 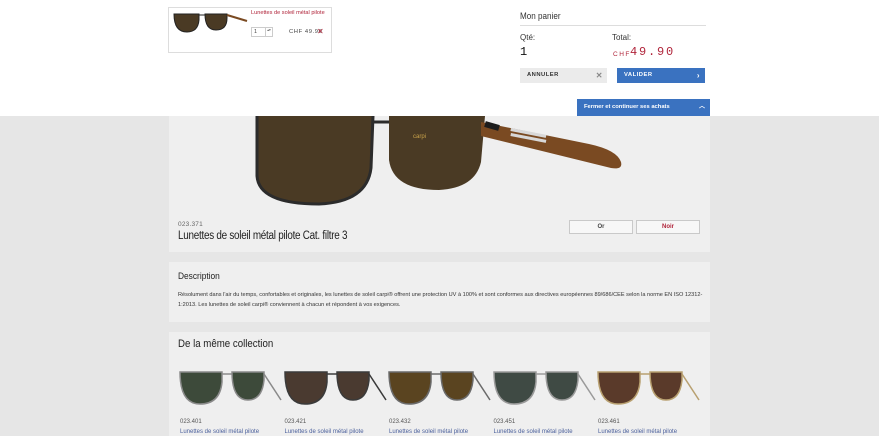 I want to click on product-main-image: carpi, so click(x=438, y=161).